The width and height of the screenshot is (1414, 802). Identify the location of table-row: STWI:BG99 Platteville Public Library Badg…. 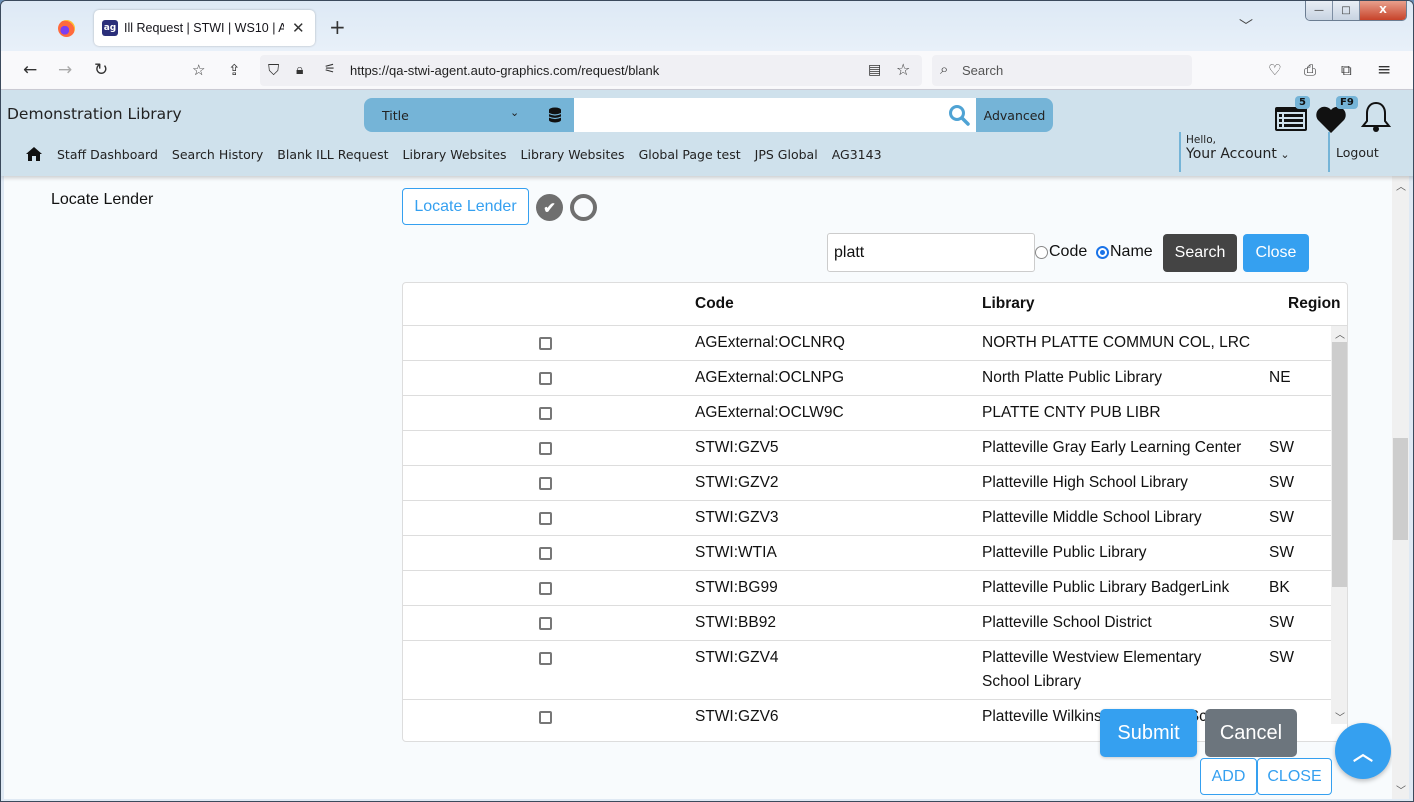
(867, 588).